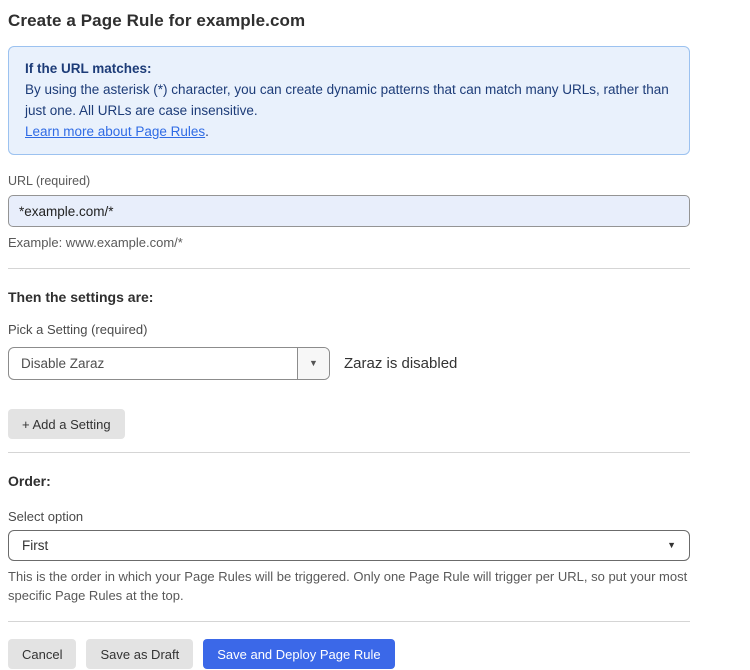  What do you see at coordinates (349, 131) in the screenshot?
I see `info-box-link-line: Learn more about Page Rules.` at bounding box center [349, 131].